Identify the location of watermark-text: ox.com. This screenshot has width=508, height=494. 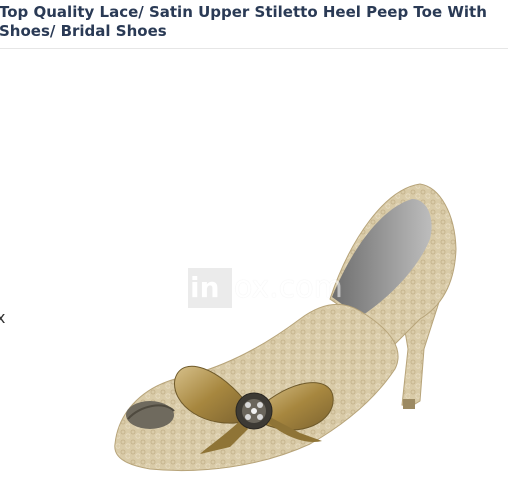
(288, 287).